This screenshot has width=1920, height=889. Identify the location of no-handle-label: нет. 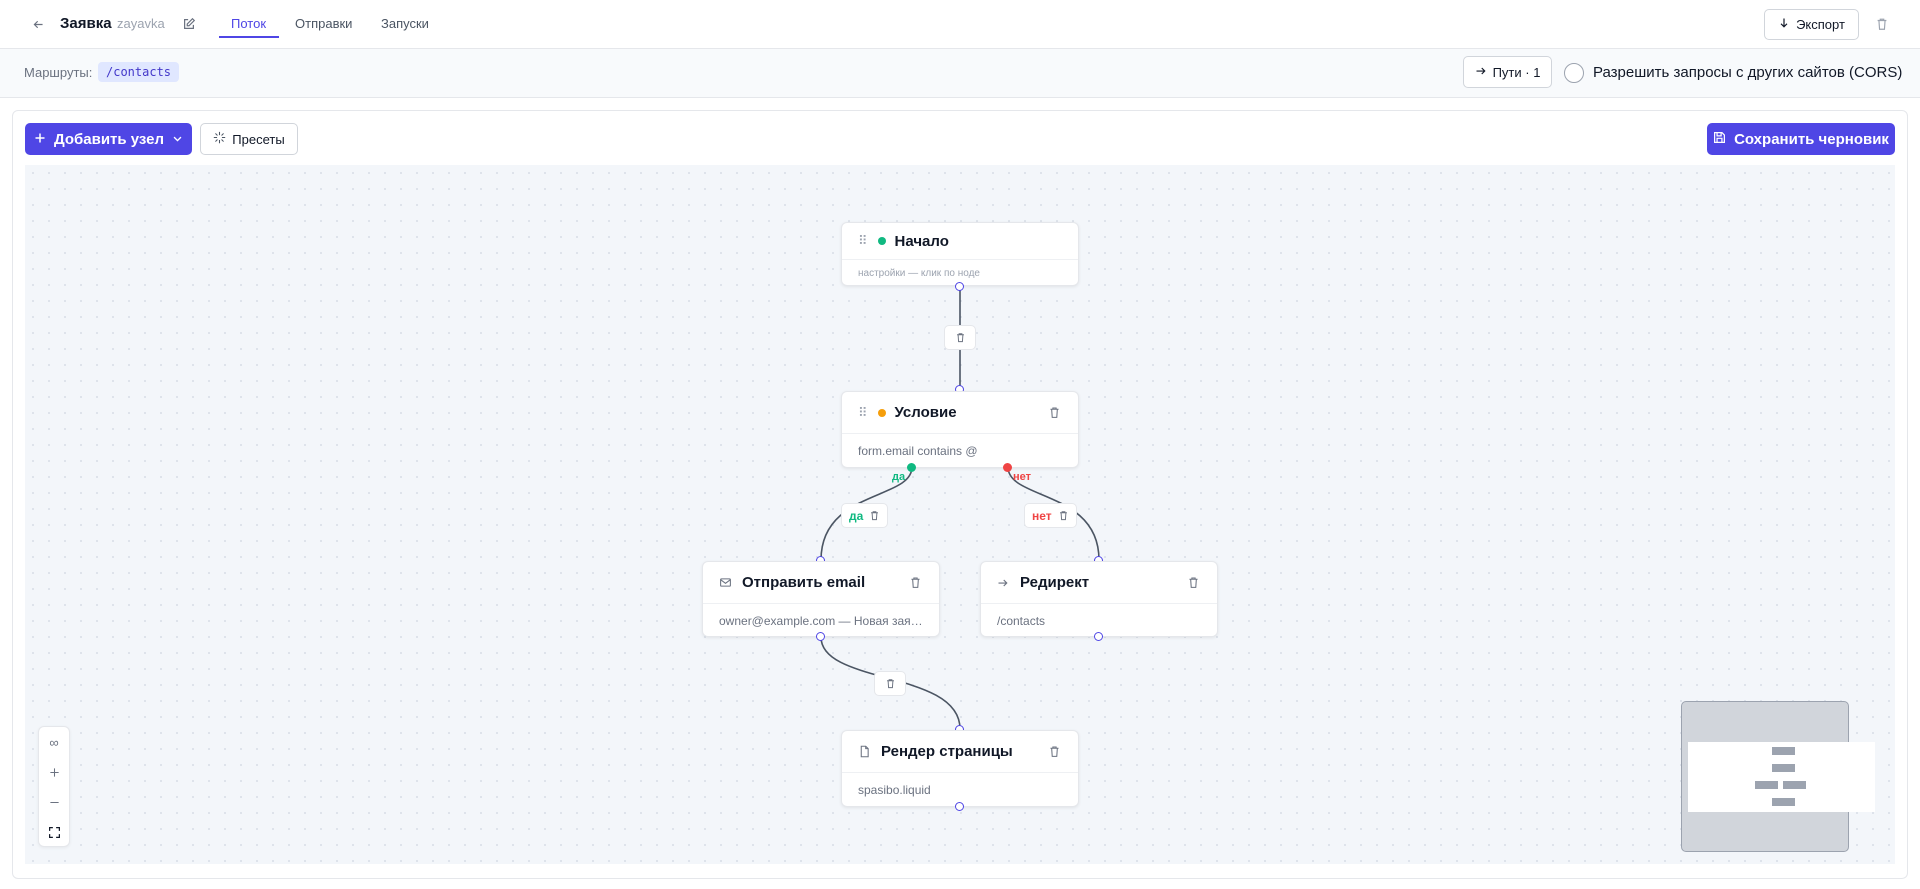
(1022, 477).